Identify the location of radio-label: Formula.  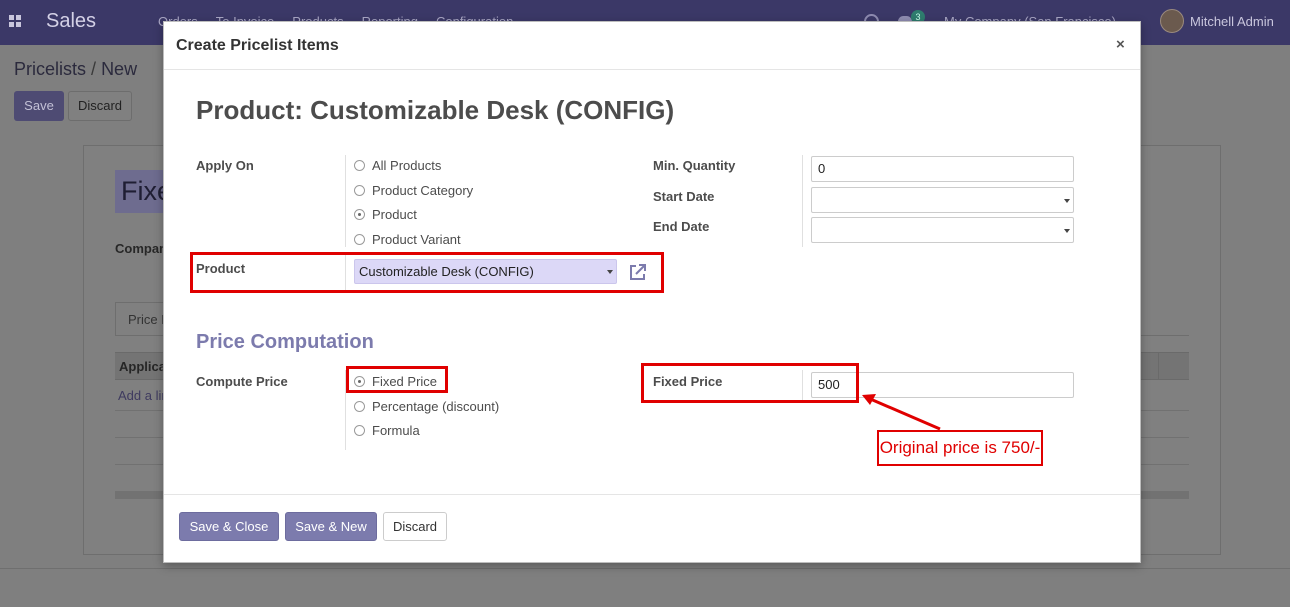
(396, 430).